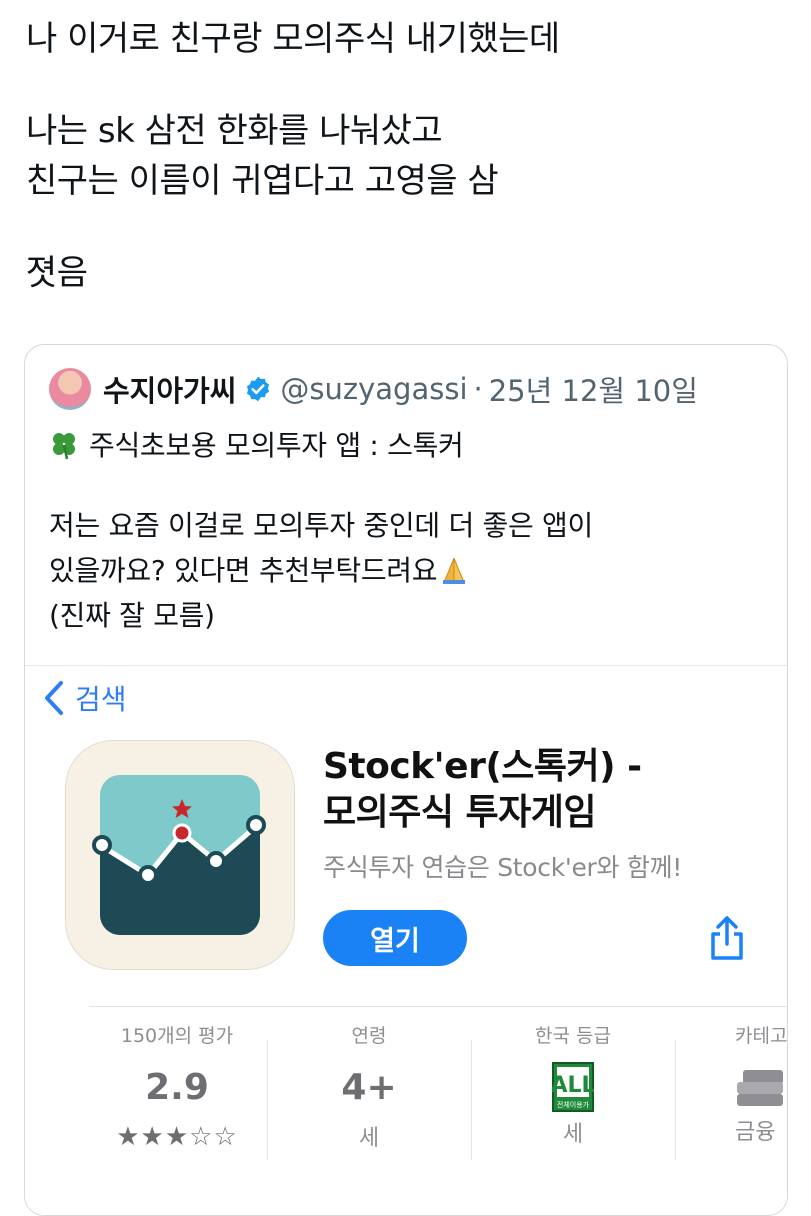  Describe the element at coordinates (573, 1036) in the screenshot. I see `korea-rating-label: 한국 등급` at that location.